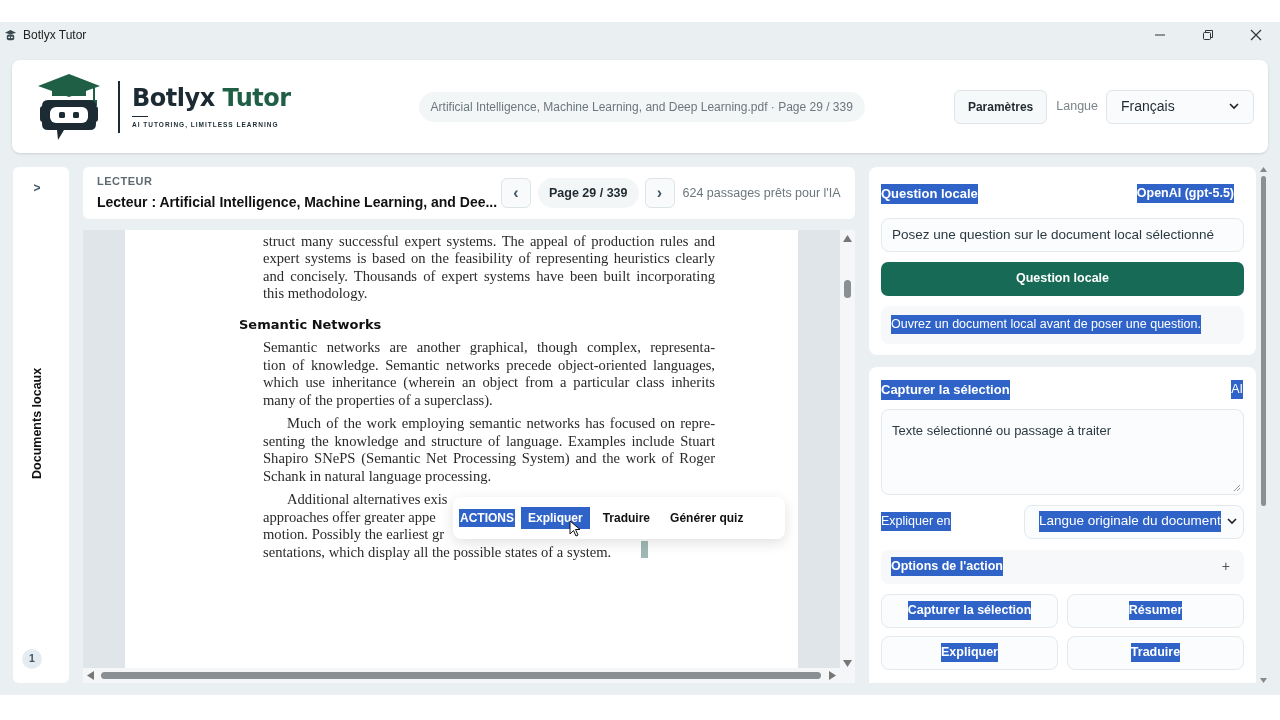  Describe the element at coordinates (10, 35) in the screenshot. I see `app-icon` at that location.